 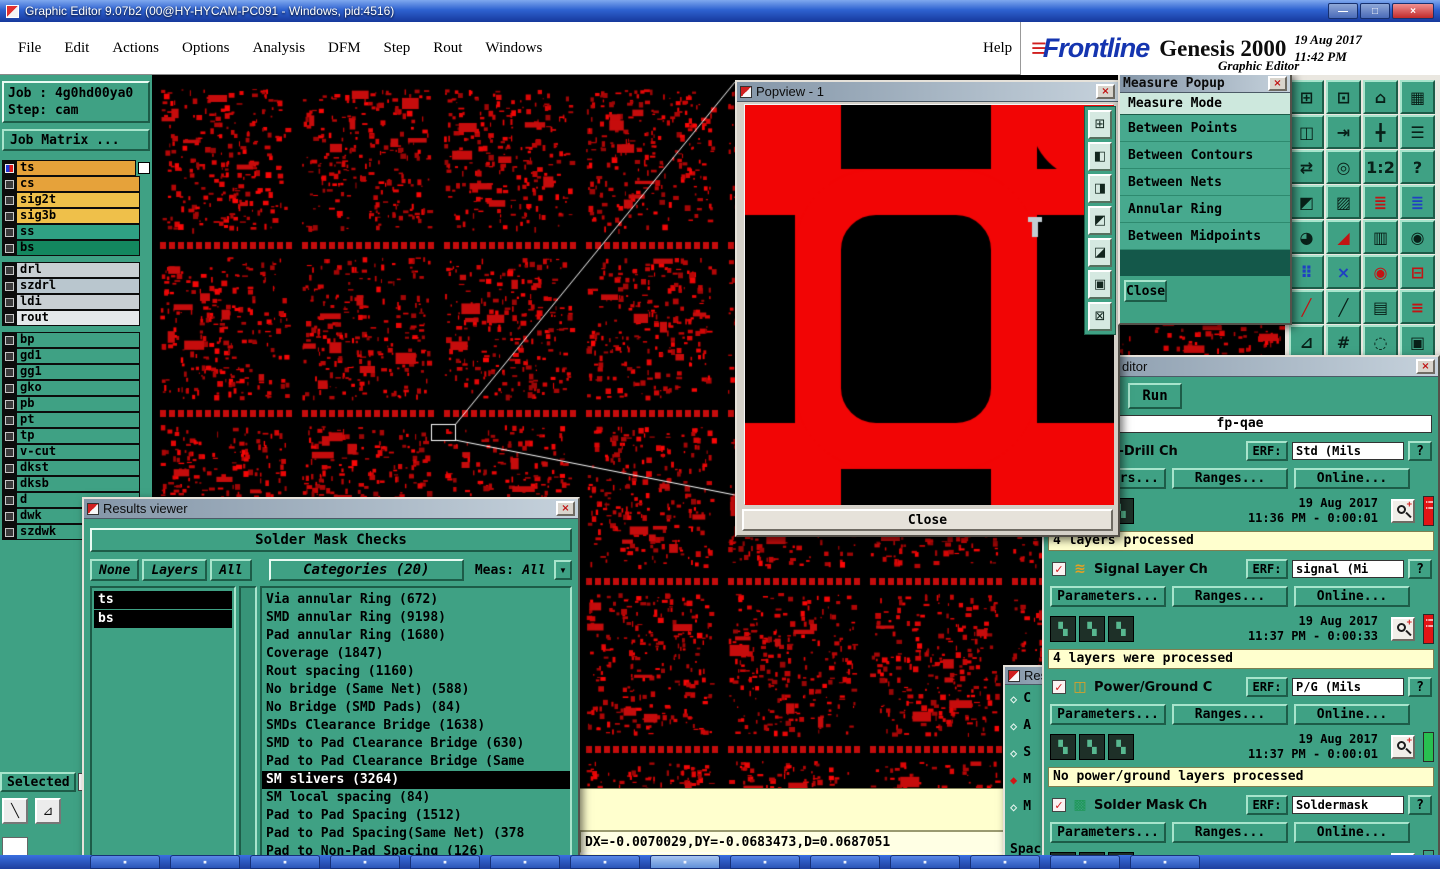 What do you see at coordinates (1343, 167) in the screenshot?
I see `pan-icon: ◎` at bounding box center [1343, 167].